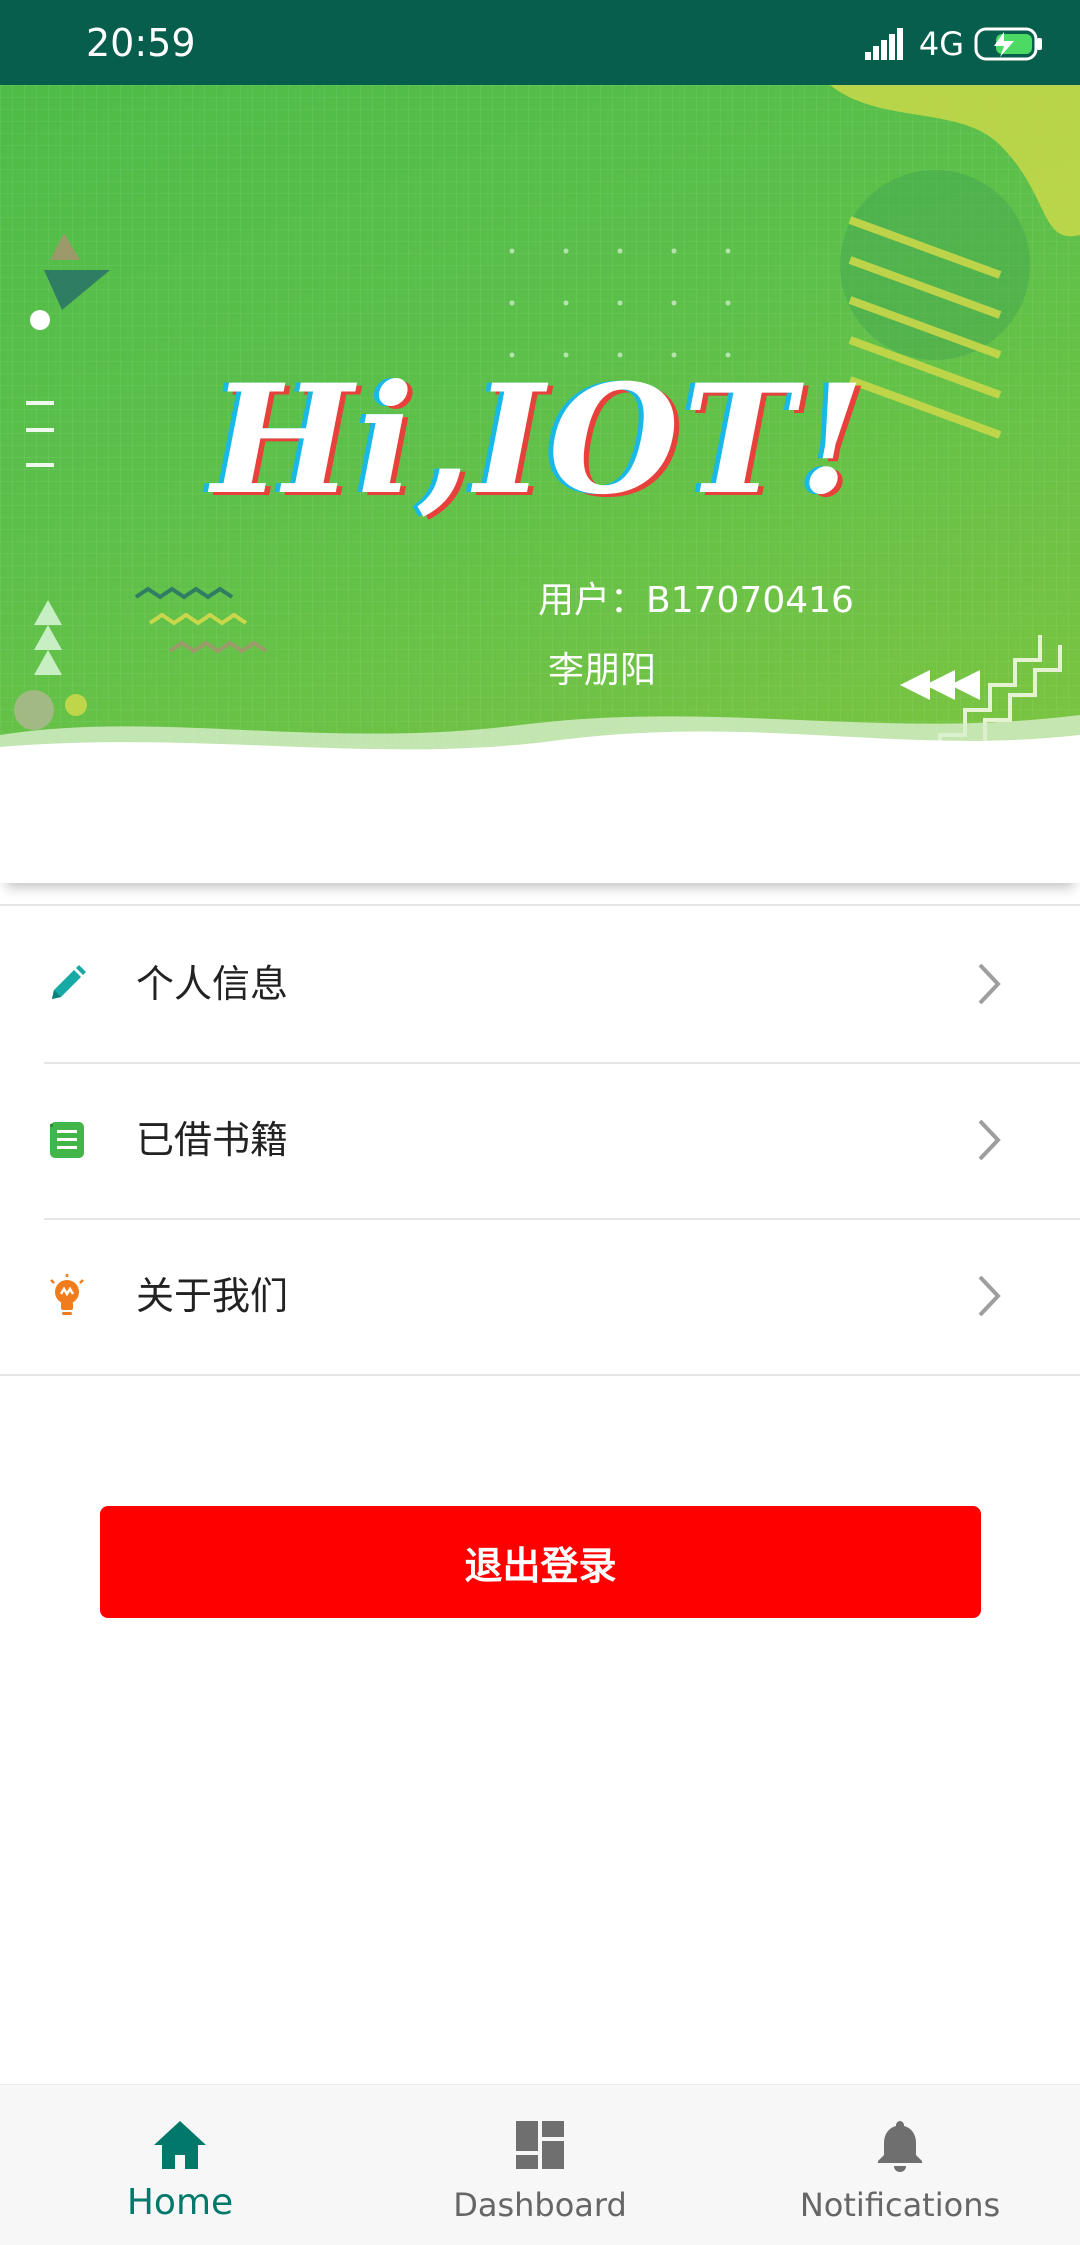 Image resolution: width=1080 pixels, height=2245 pixels. What do you see at coordinates (540, 1562) in the screenshot?
I see `logout-button: 退出登录` at bounding box center [540, 1562].